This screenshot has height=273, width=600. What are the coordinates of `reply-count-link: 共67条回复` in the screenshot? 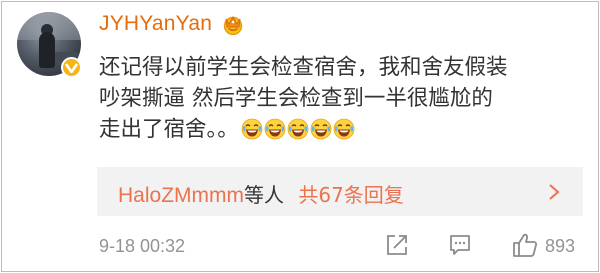 It's located at (350, 195).